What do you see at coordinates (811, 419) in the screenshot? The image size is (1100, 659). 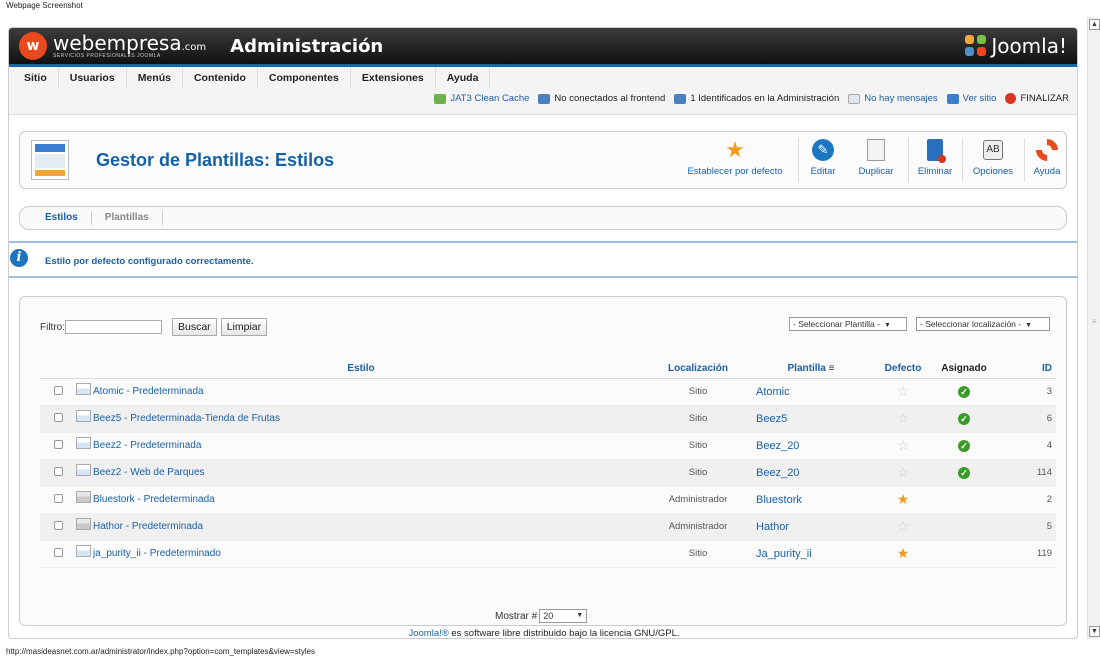 I see `template-link: Beez5` at bounding box center [811, 419].